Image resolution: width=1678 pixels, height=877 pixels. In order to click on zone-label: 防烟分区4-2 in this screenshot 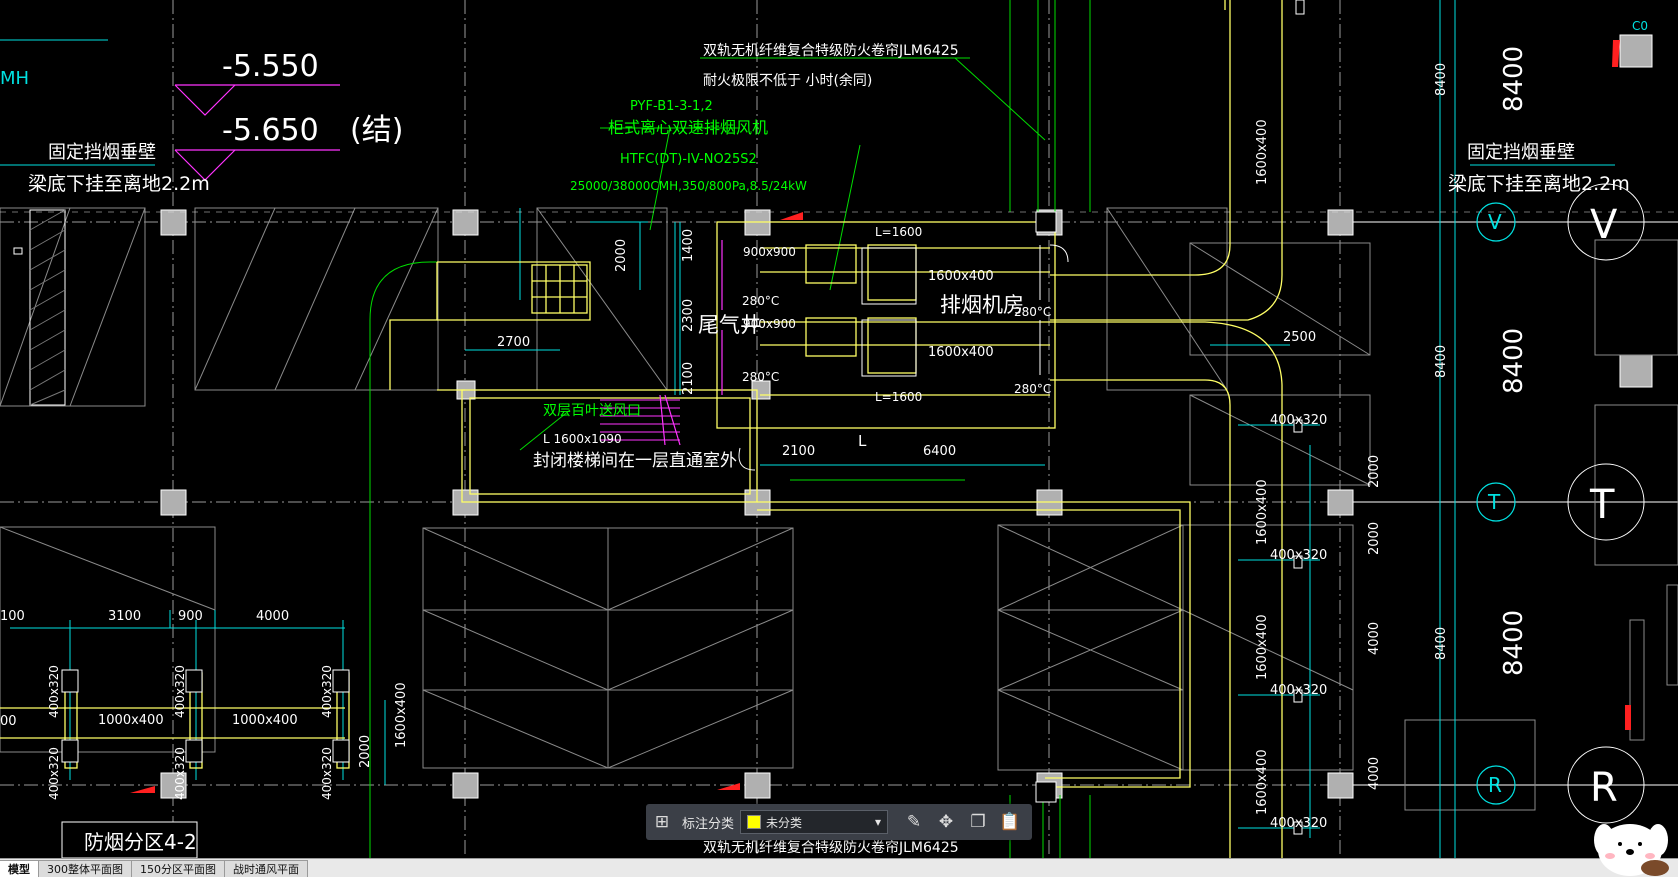, I will do `click(140, 842)`.